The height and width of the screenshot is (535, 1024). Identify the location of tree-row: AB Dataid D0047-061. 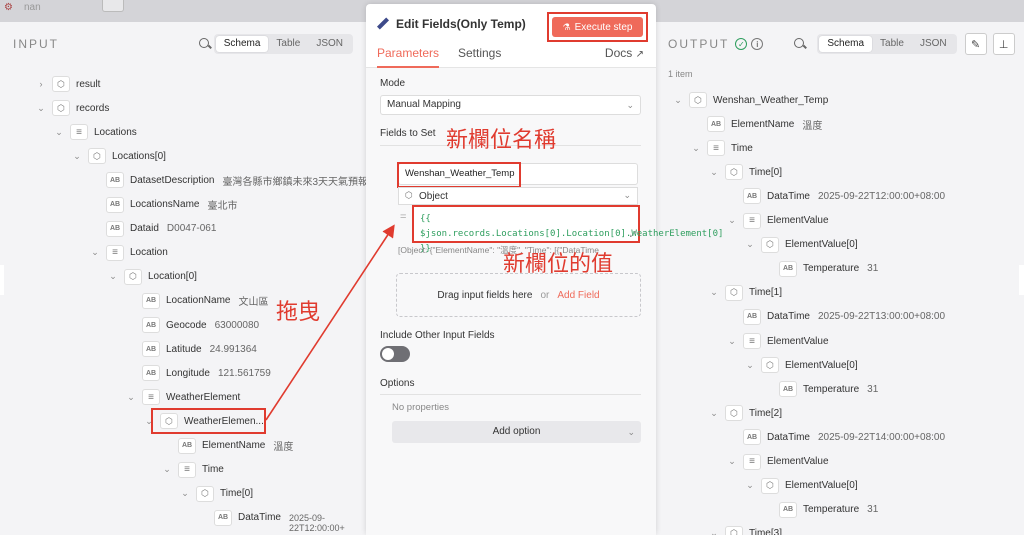
(153, 229).